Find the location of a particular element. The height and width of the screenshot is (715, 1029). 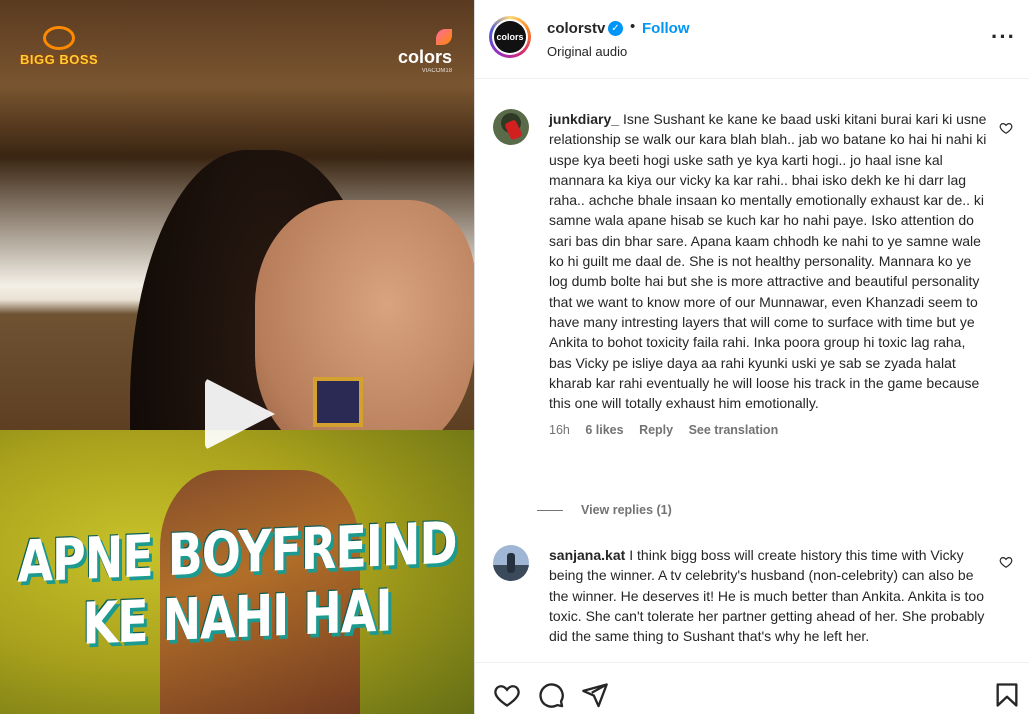

view-replies-button: View replies (1) is located at coordinates (604, 510).